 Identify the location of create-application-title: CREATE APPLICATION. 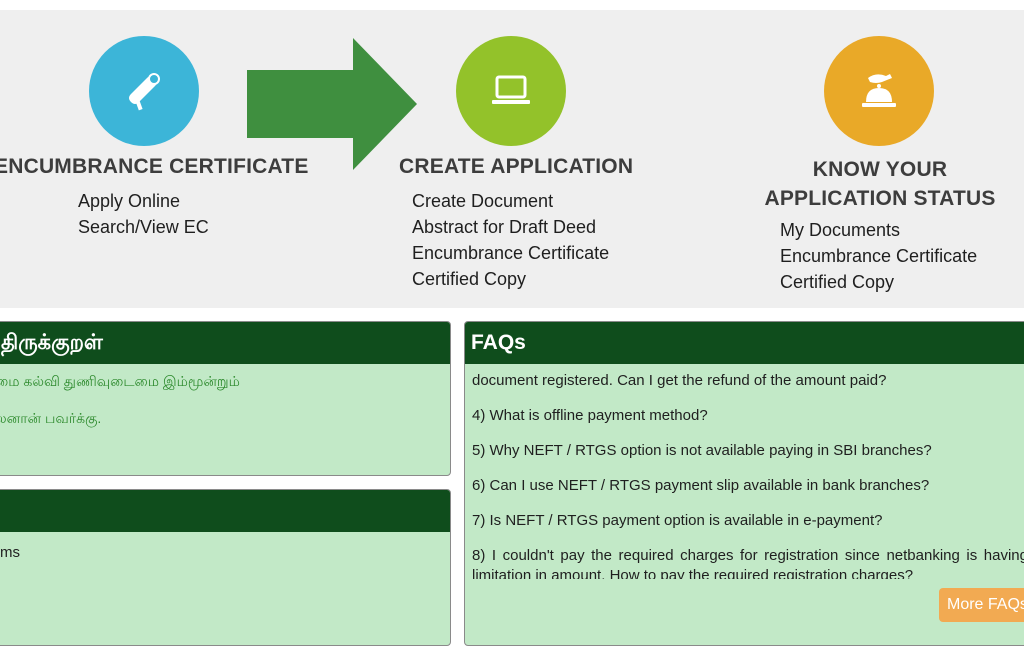
(516, 166).